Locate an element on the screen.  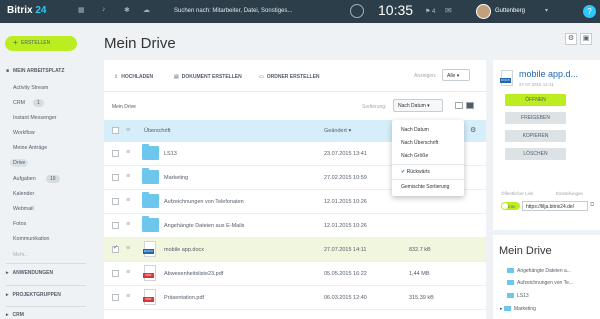
sidebar-item-crm: CRM is located at coordinates (19, 103).